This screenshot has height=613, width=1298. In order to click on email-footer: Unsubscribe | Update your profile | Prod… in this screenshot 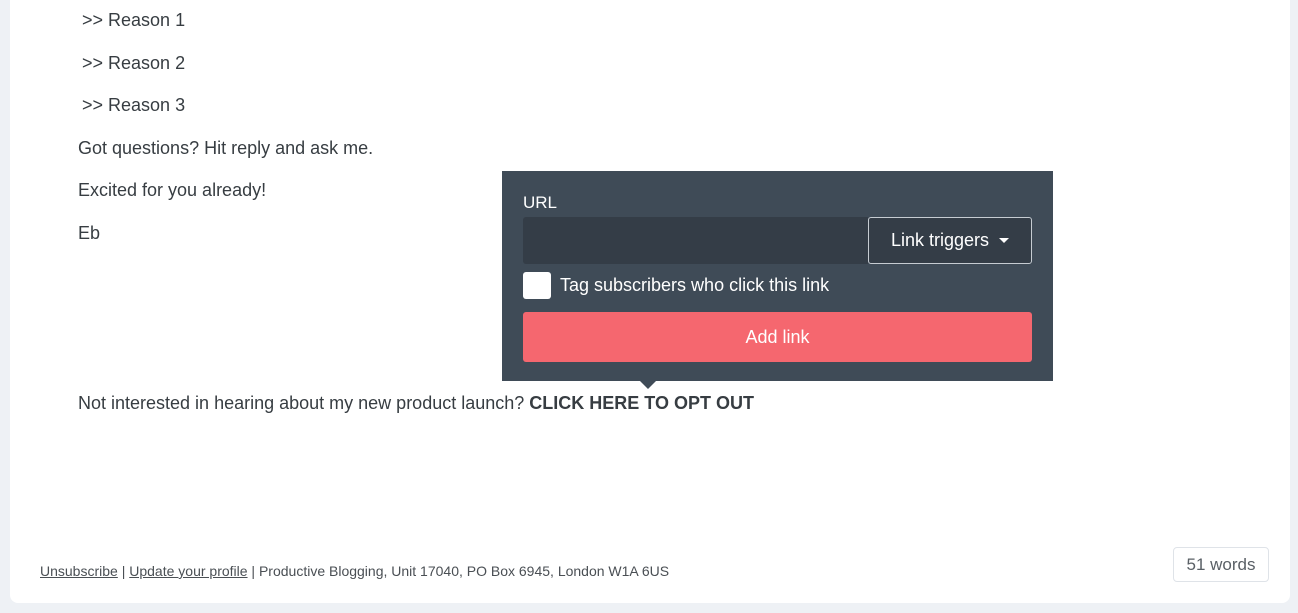, I will do `click(354, 571)`.